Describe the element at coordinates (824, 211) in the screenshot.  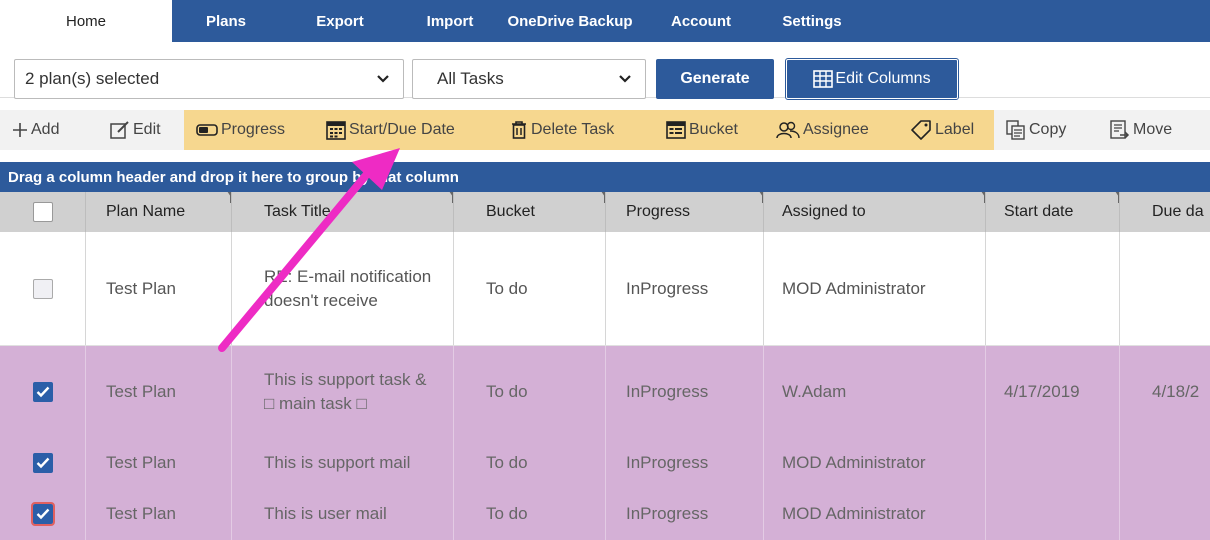
I see `col-header-label: Assigned to` at that location.